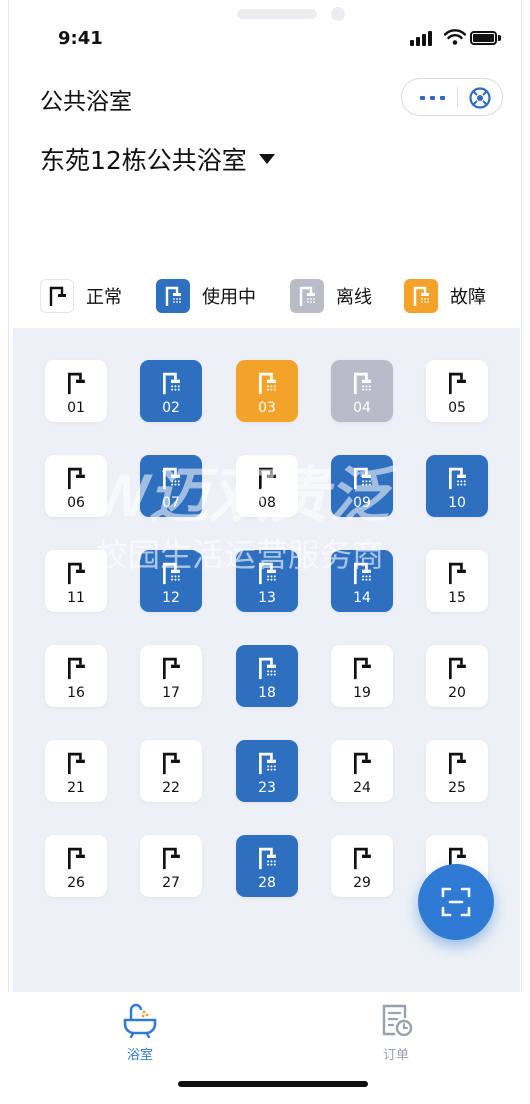  Describe the element at coordinates (206, 296) in the screenshot. I see `legend-item-in-use: 使用中` at that location.